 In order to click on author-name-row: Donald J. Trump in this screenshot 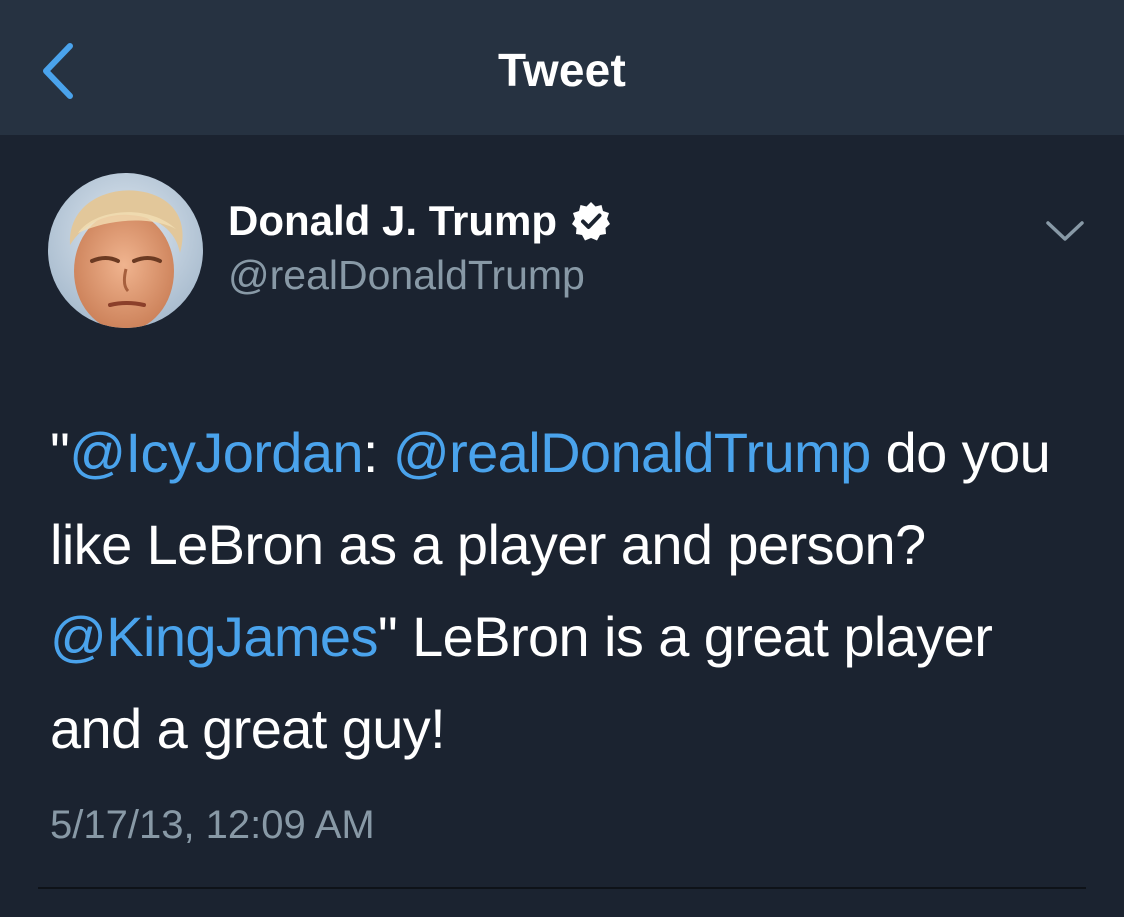, I will do `click(419, 221)`.